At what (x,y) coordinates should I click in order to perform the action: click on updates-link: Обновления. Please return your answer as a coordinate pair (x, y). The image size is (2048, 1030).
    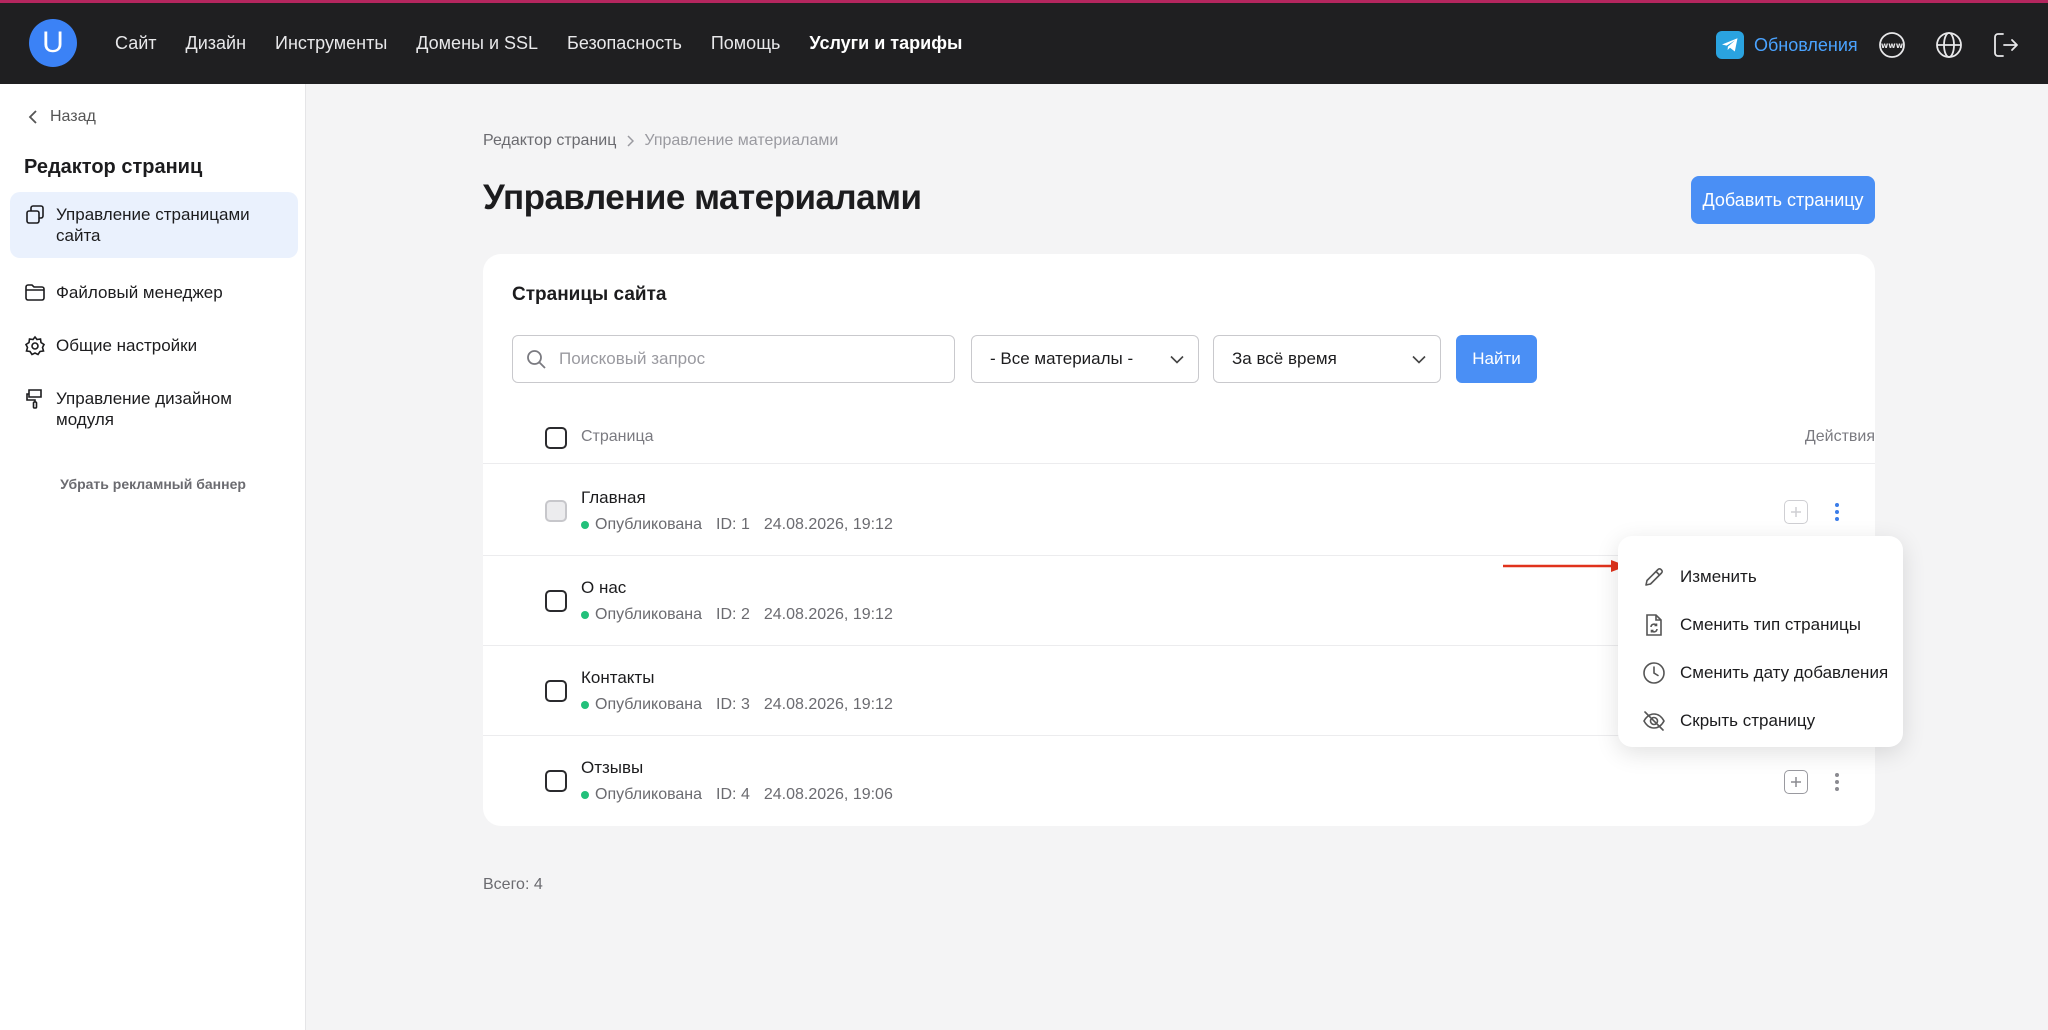
    Looking at the image, I should click on (1787, 45).